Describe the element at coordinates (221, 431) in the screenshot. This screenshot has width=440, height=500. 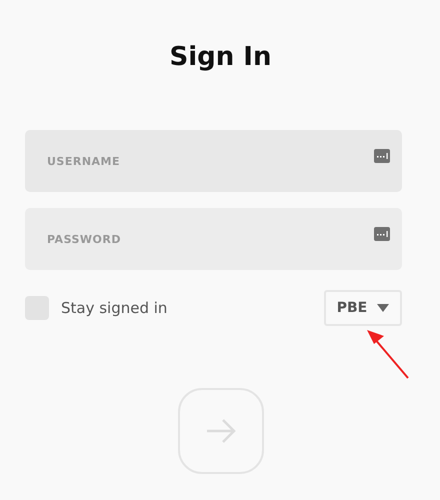
I see `arrow-right-icon` at that location.